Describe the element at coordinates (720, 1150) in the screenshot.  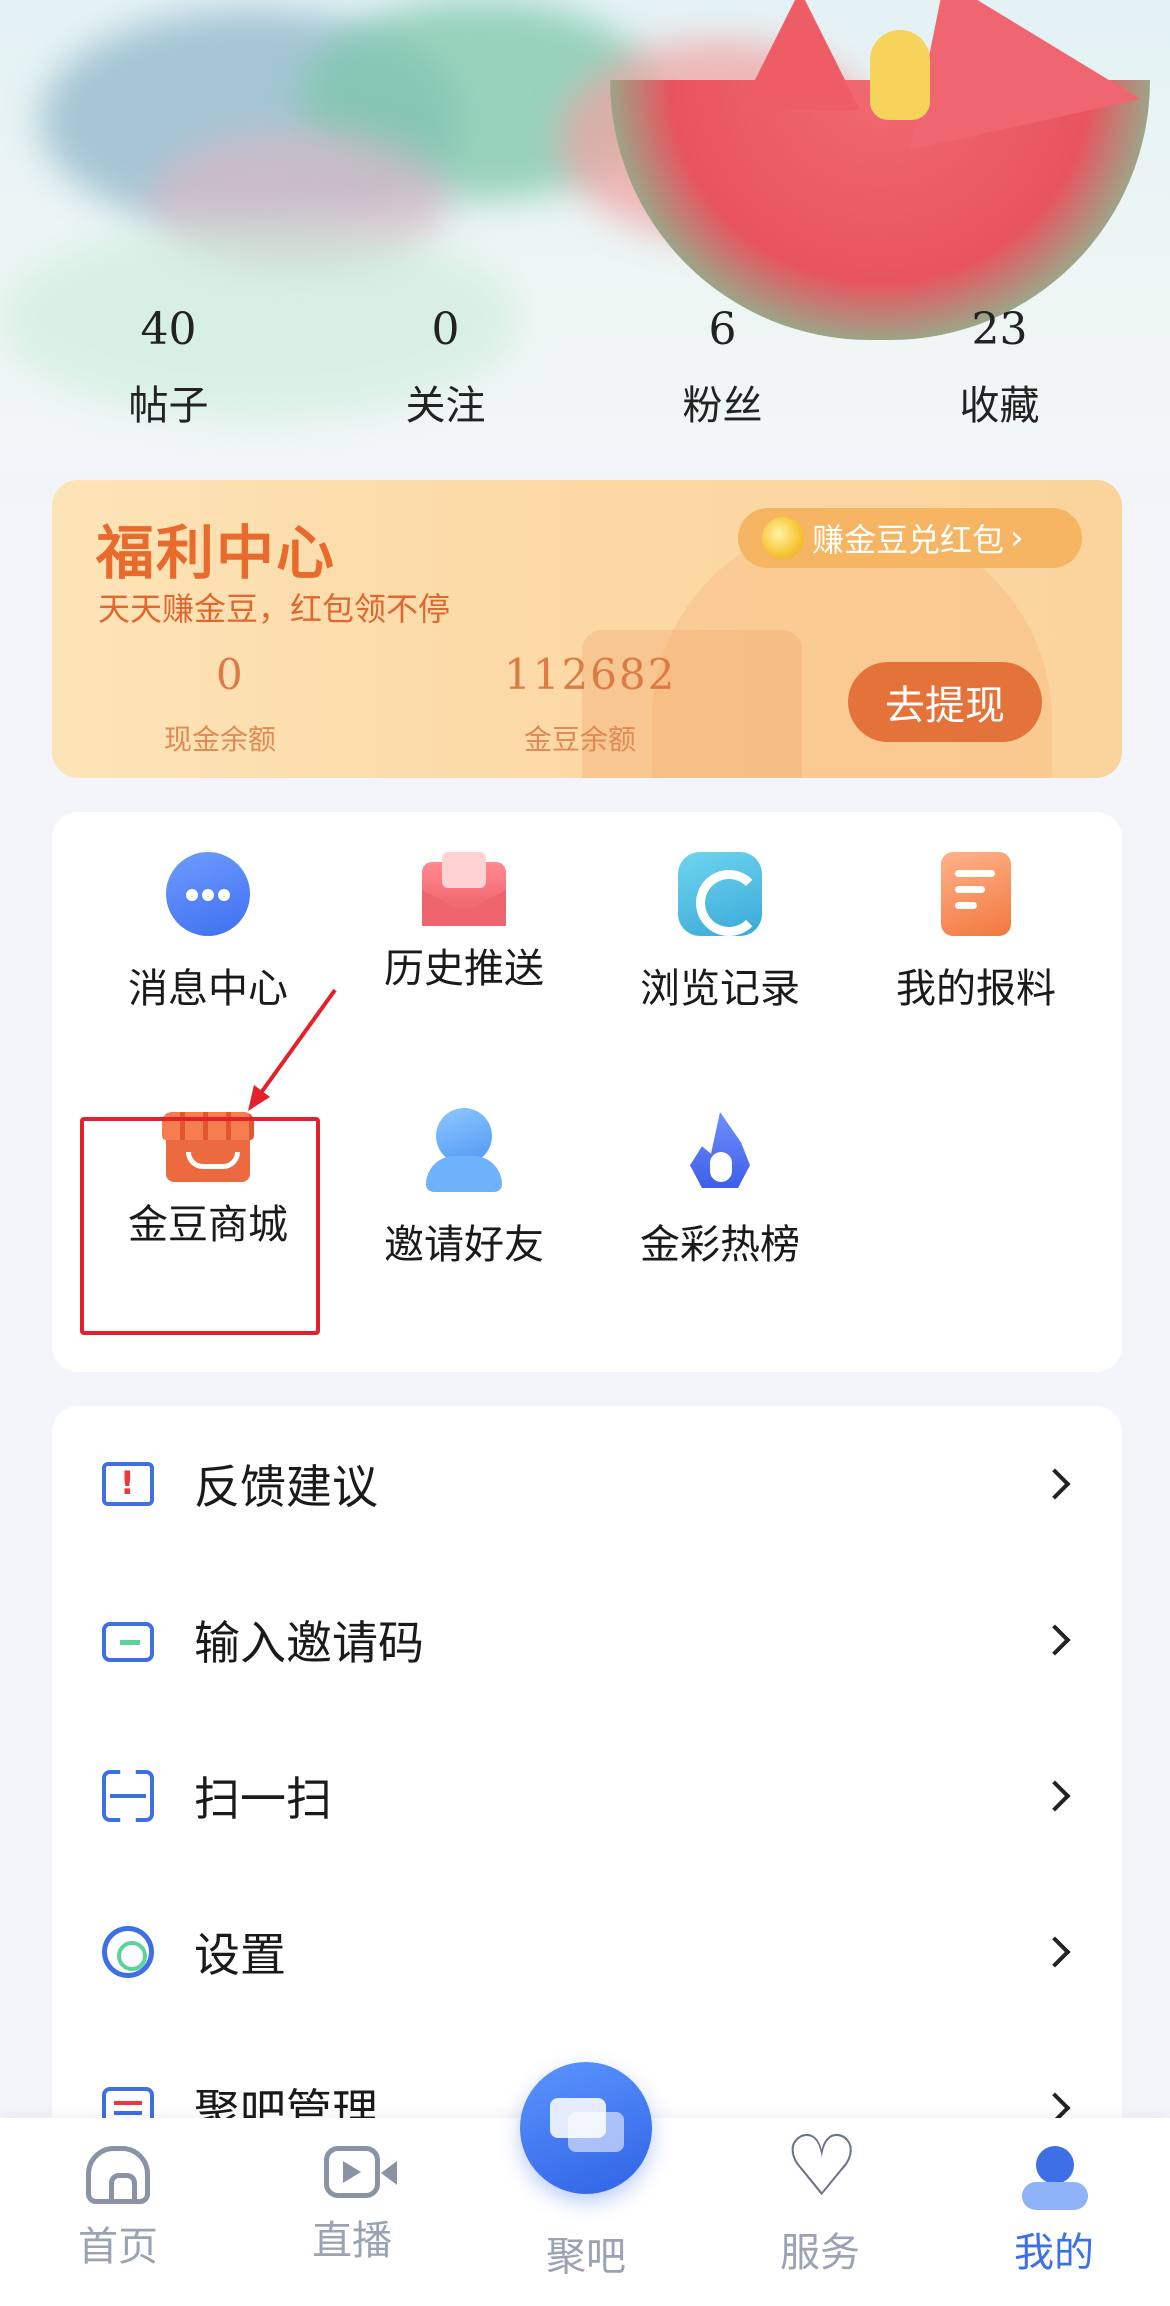
I see `hot-list-icon` at that location.